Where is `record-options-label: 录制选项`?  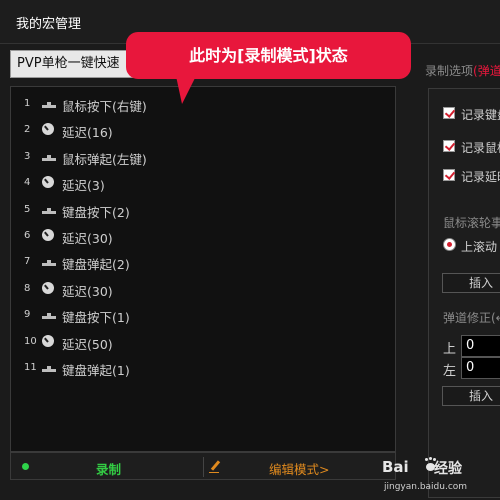 record-options-label: 录制选项 is located at coordinates (449, 71).